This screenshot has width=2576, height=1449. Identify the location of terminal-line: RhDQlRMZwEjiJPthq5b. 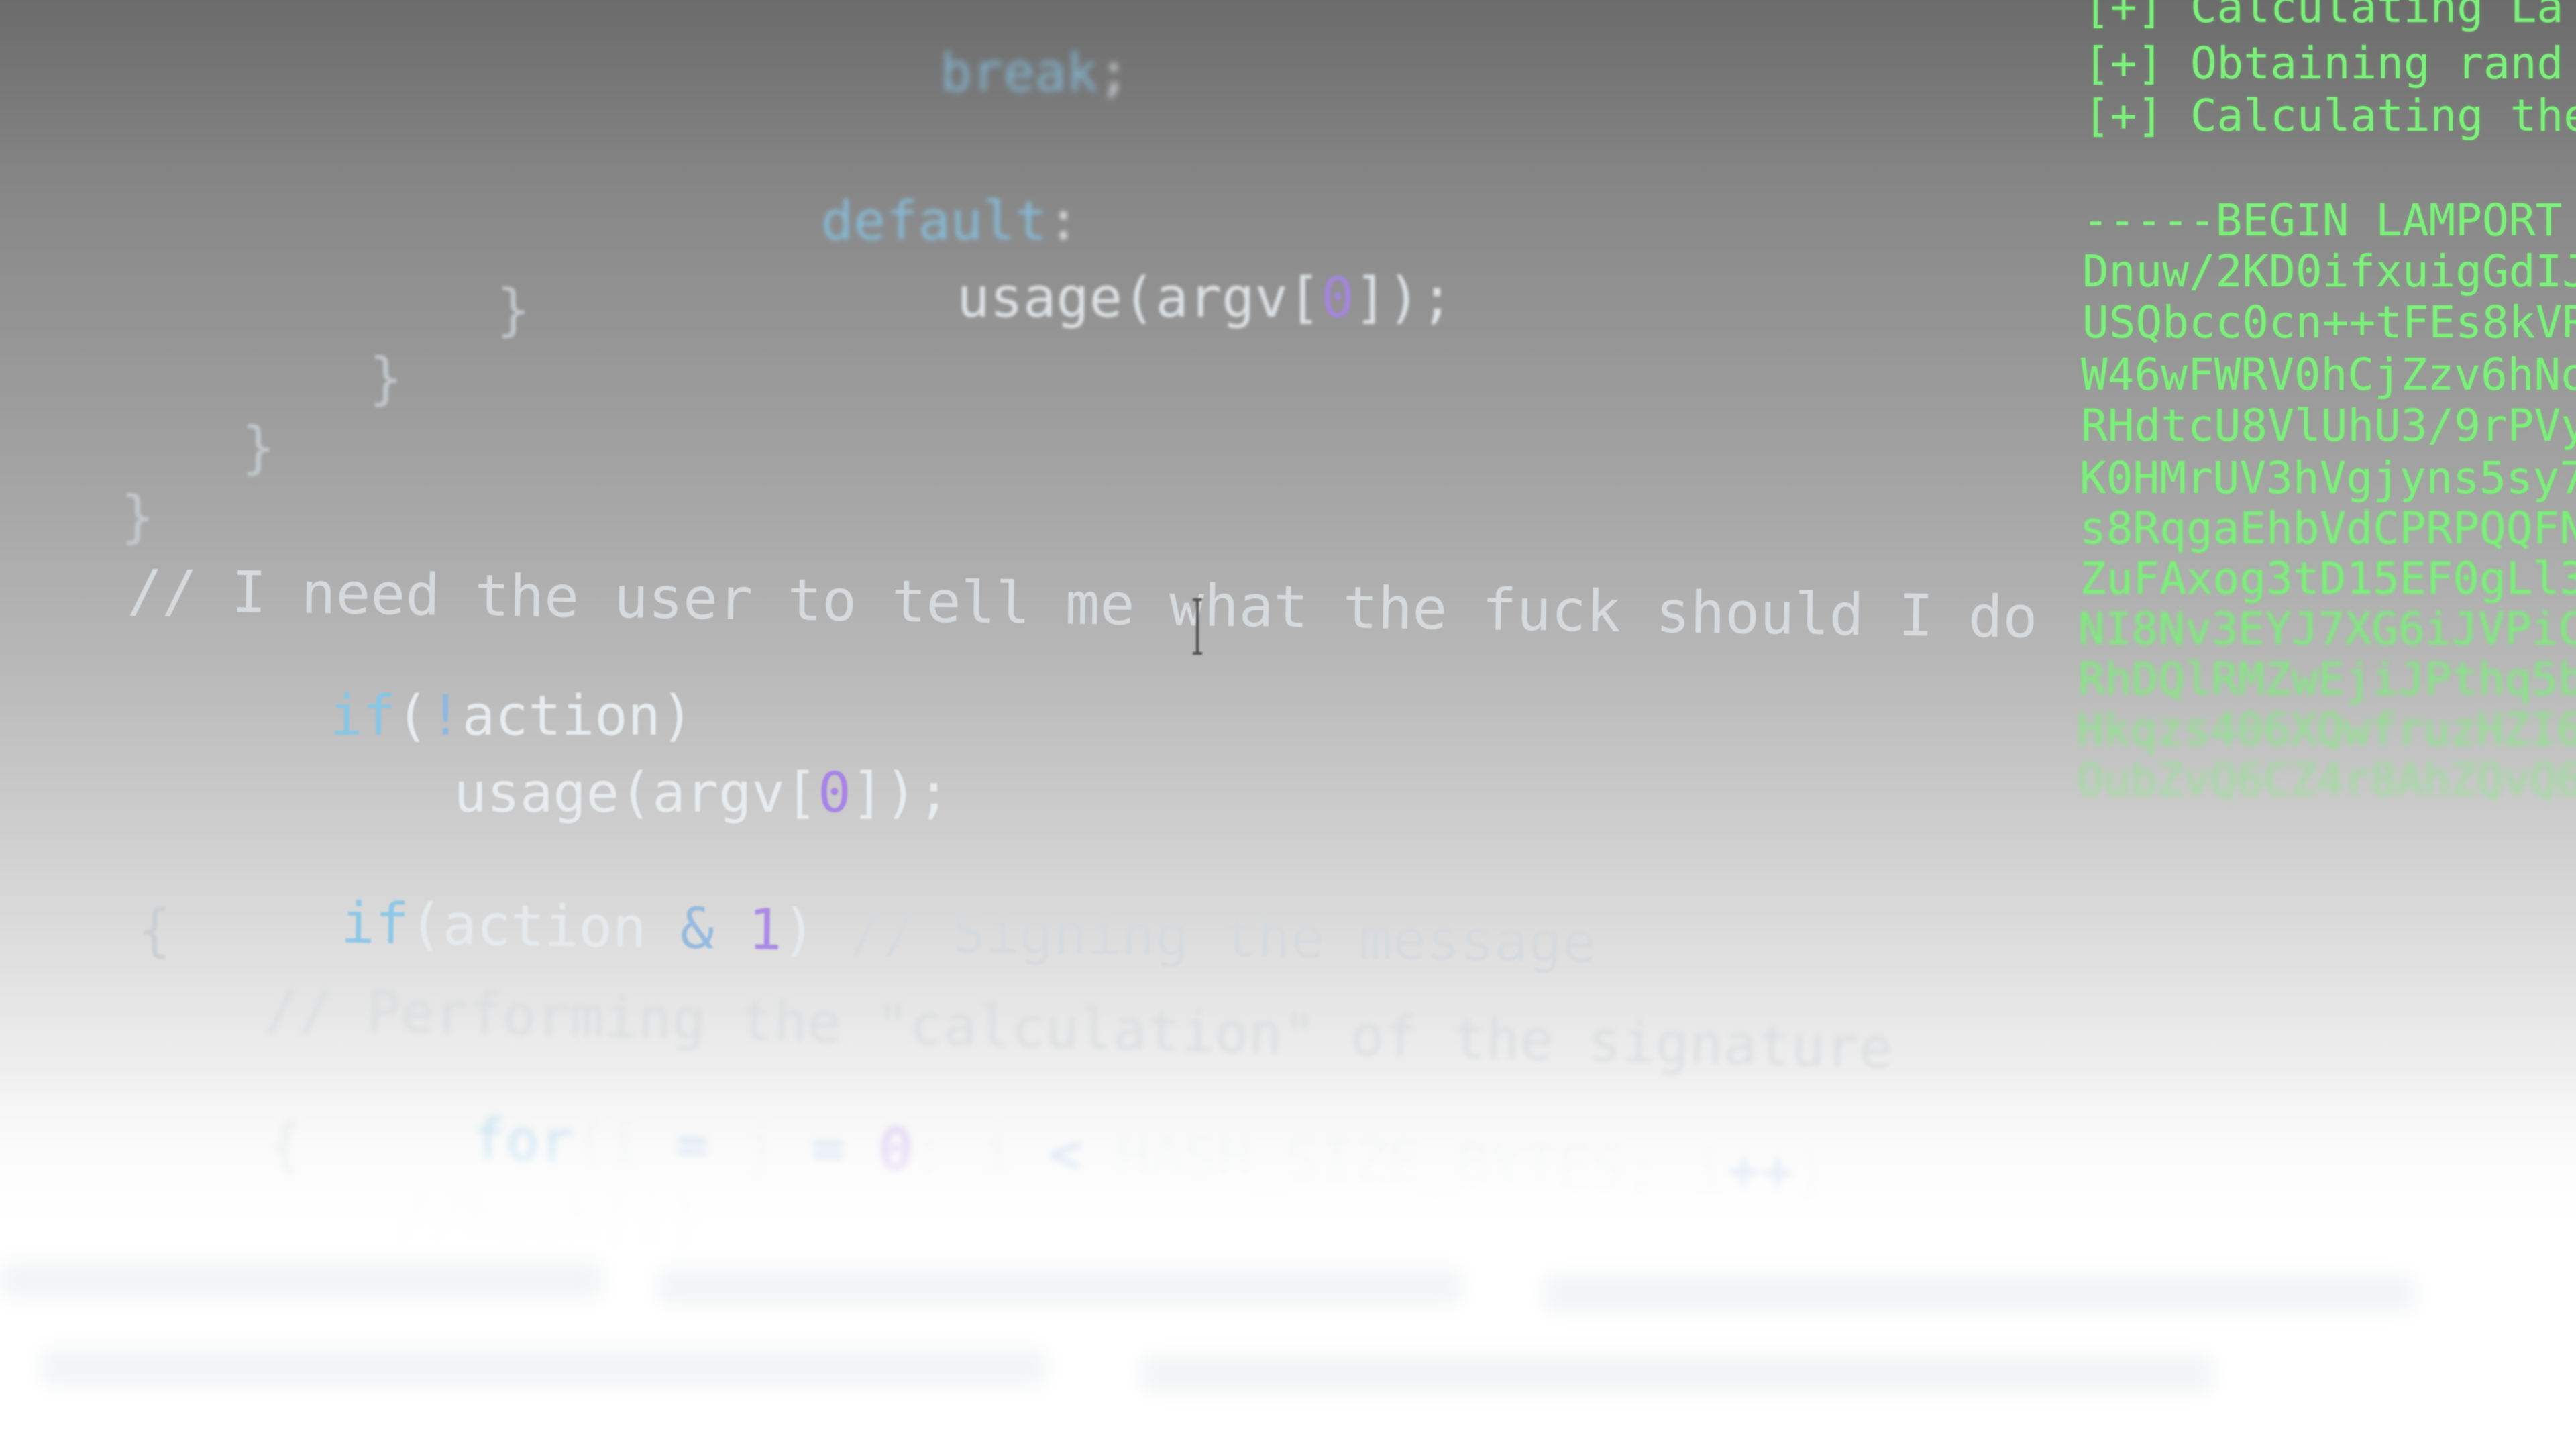
(2327, 679).